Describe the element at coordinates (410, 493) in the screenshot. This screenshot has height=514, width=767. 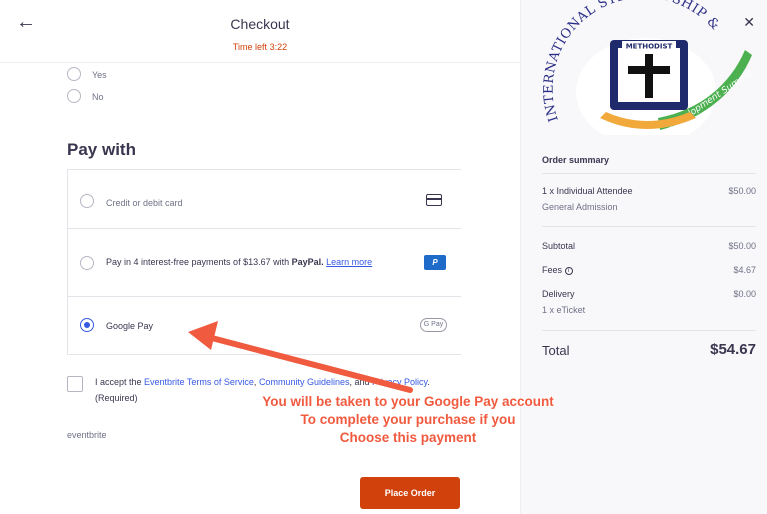
I see `place-order-button: Place Order` at that location.